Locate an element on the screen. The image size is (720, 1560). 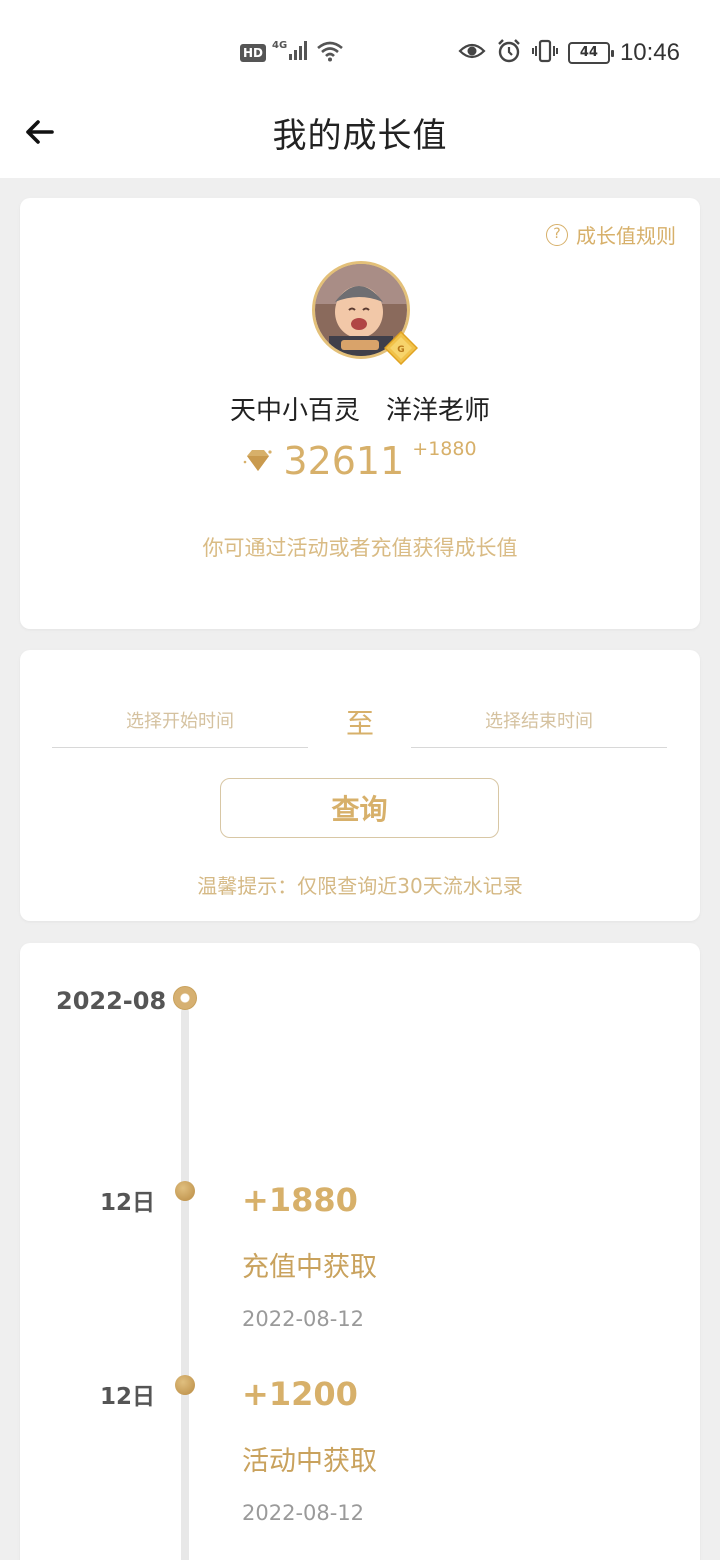
svg-text: G is located at coordinates (400, 350).